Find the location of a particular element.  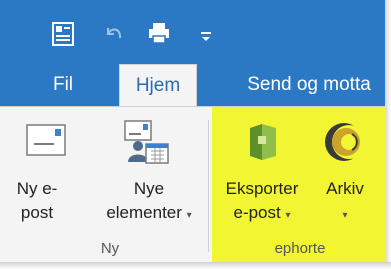

export-email-button: Eksporter e-post ▾ is located at coordinates (262, 180).